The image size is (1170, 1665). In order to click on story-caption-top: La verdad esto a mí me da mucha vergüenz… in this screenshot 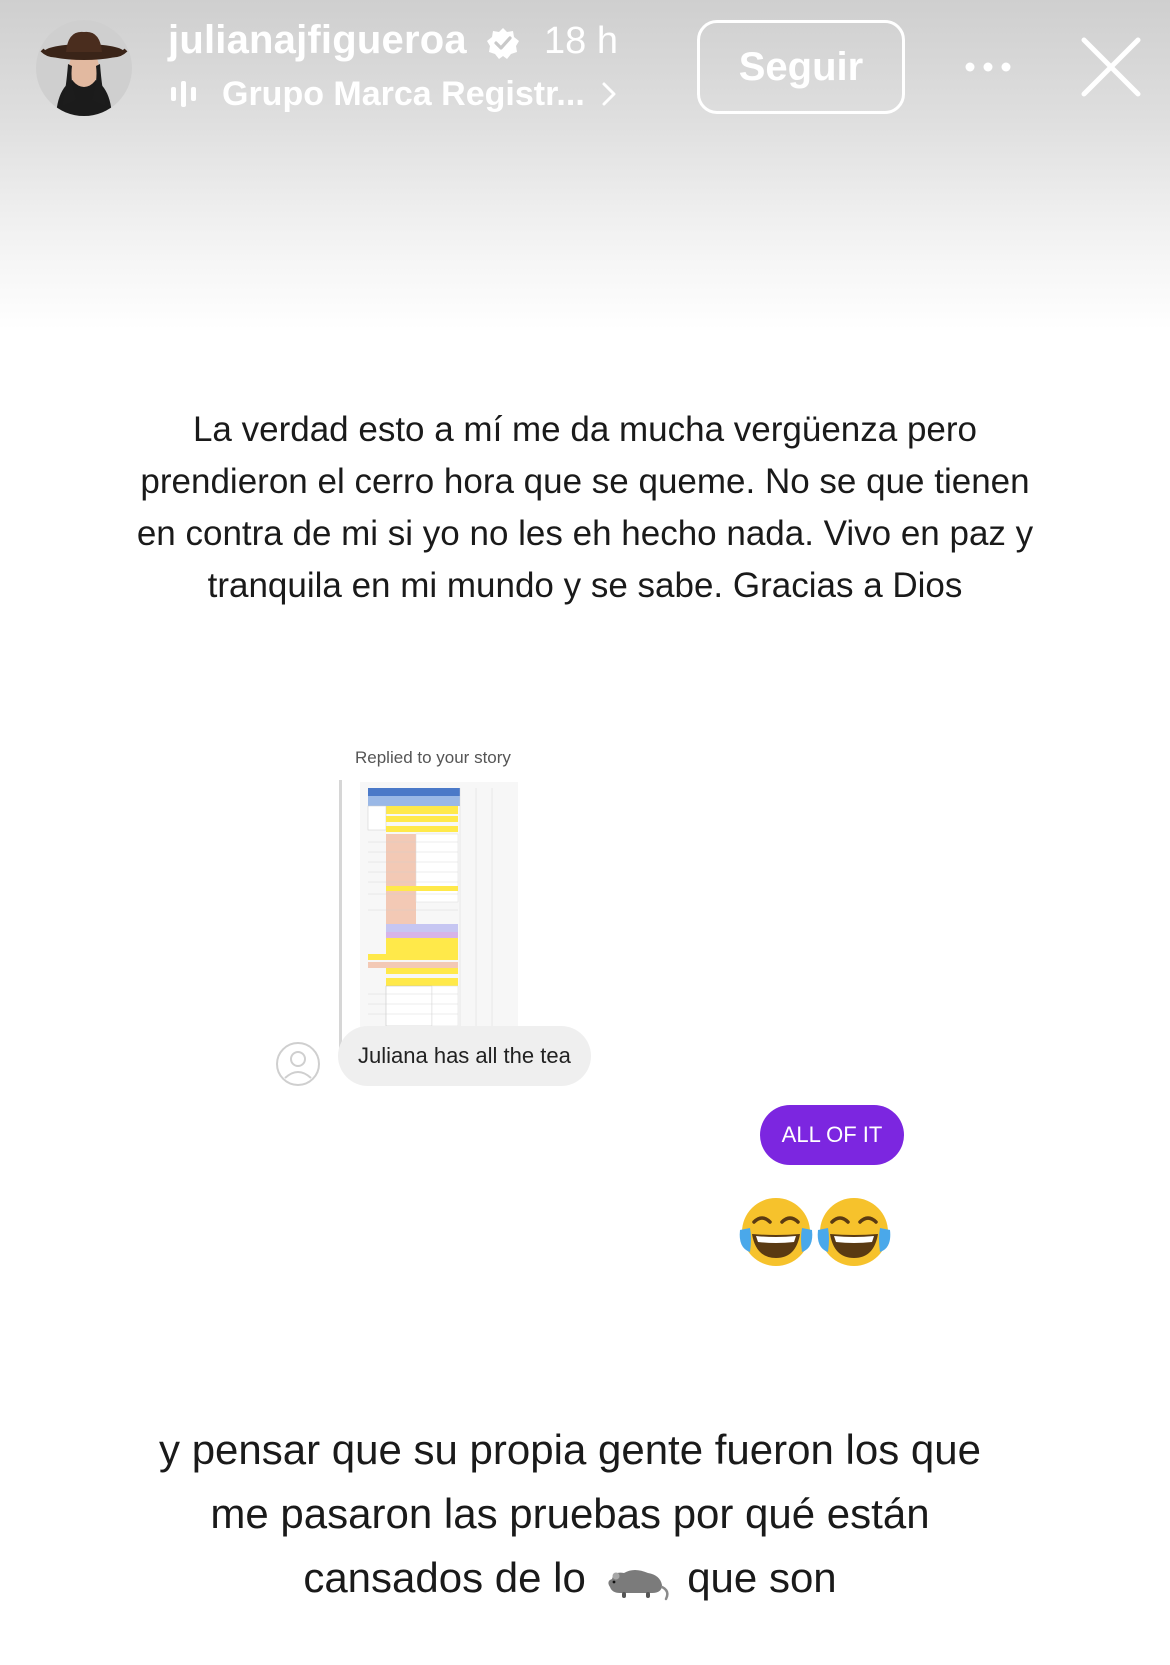, I will do `click(585, 508)`.